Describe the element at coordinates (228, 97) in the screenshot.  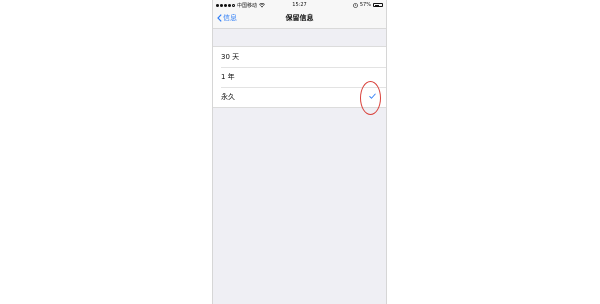
I see `option-label: 永久` at that location.